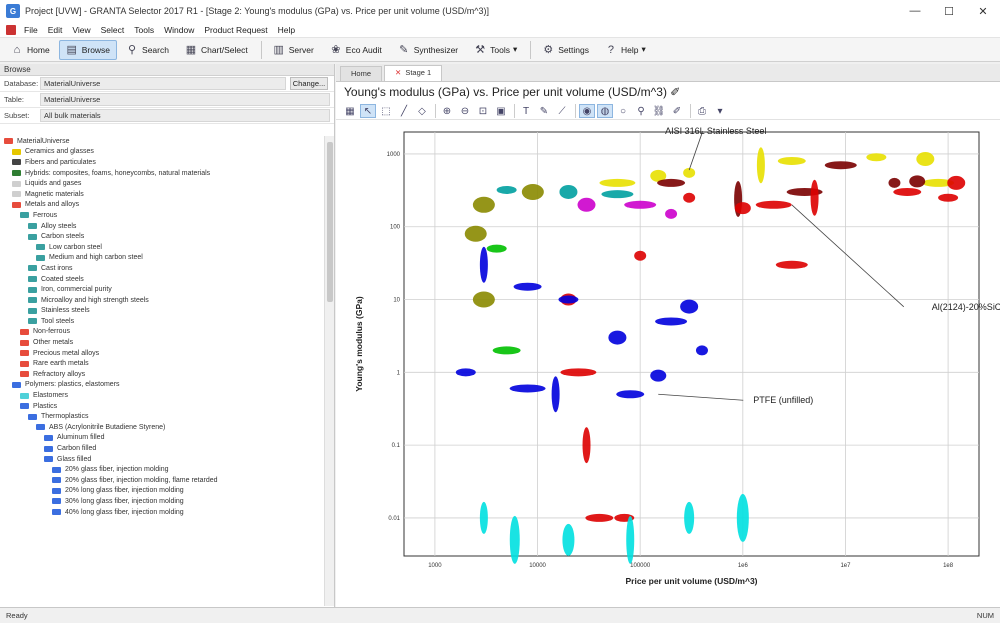  Describe the element at coordinates (587, 110) in the screenshot. I see `show-labels-icon: ◉` at that location.